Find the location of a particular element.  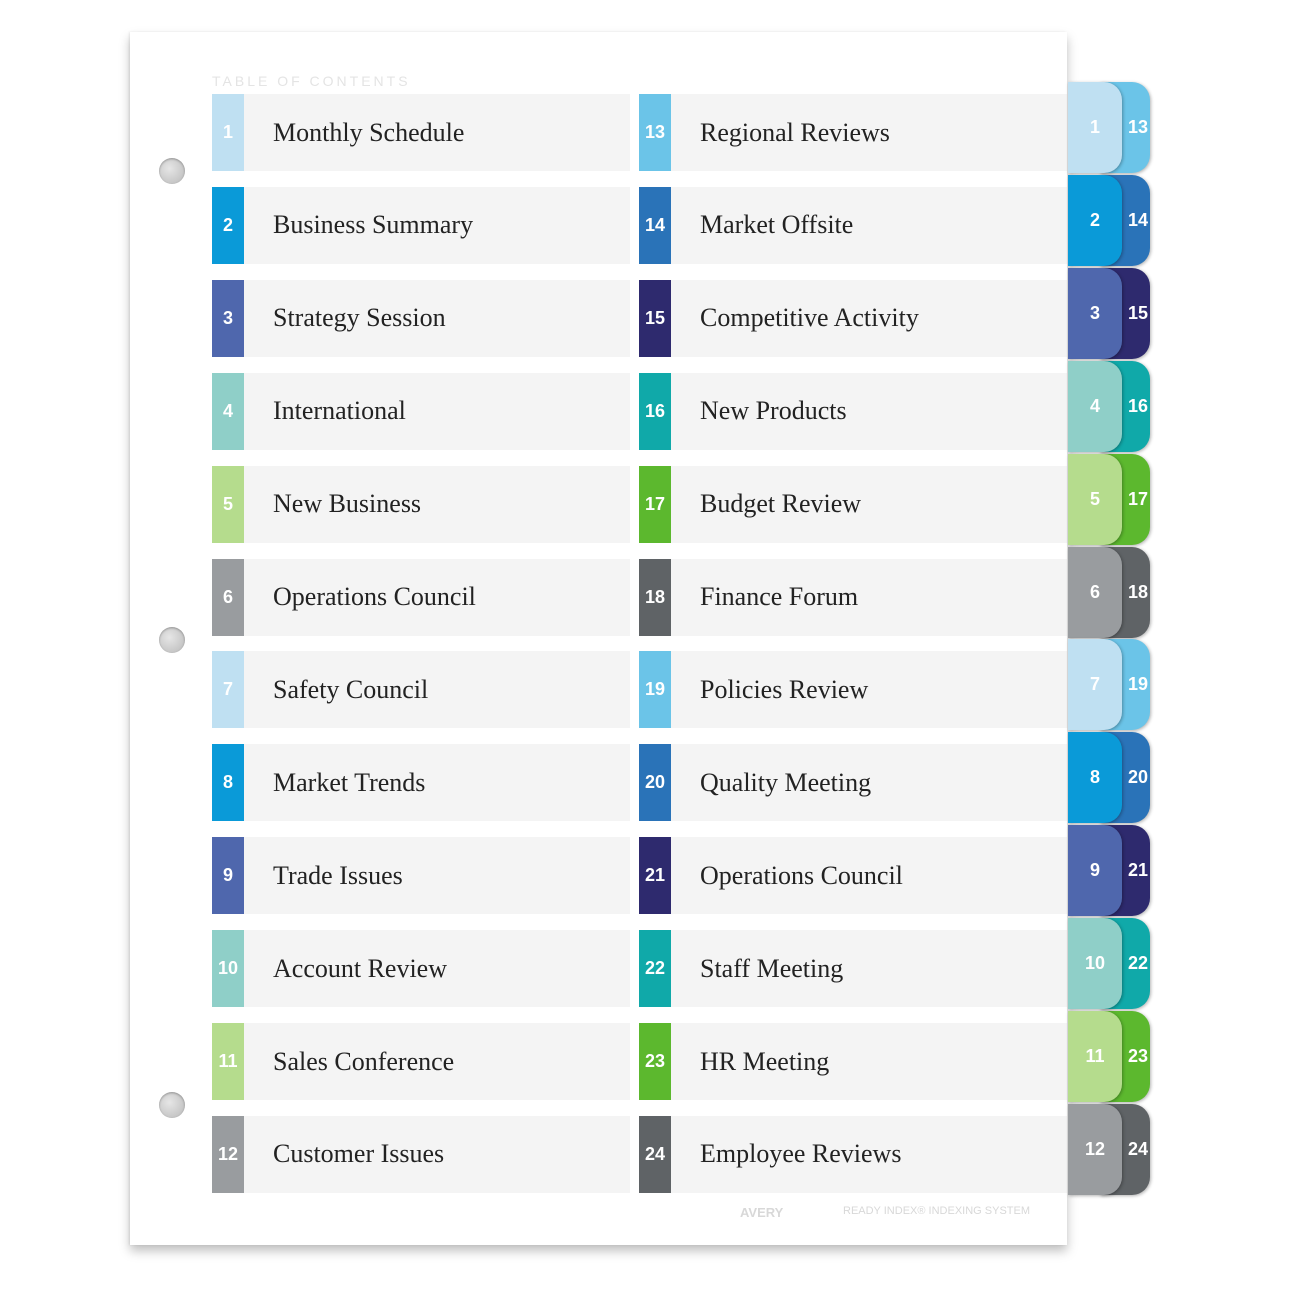

toc-entry: 6 Operations Council is located at coordinates (421, 597).